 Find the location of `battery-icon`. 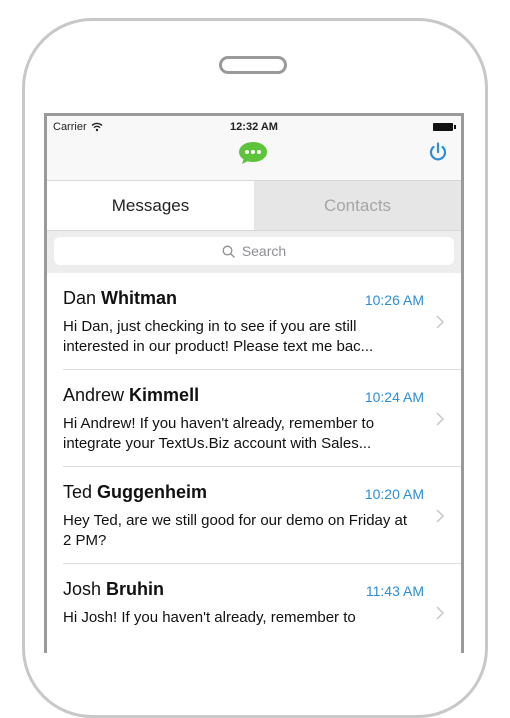

battery-icon is located at coordinates (444, 127).